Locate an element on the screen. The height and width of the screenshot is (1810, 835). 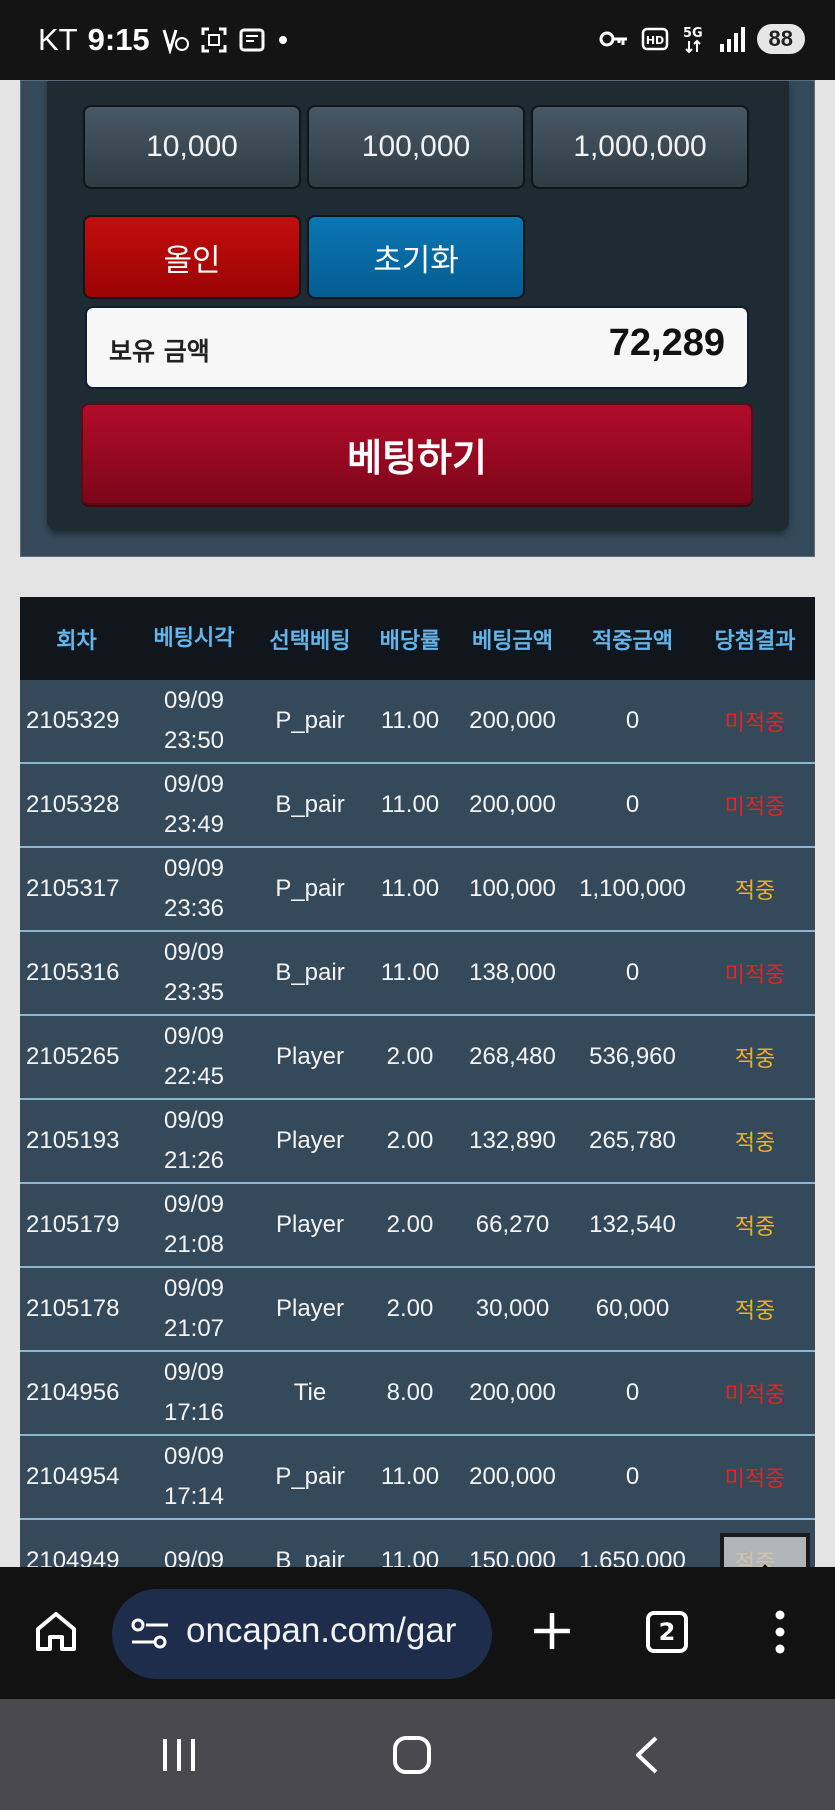
table-row: 2105329 09/09 23:50 P_pair 11.00 200,000 0 미적중 is located at coordinates (417, 722).